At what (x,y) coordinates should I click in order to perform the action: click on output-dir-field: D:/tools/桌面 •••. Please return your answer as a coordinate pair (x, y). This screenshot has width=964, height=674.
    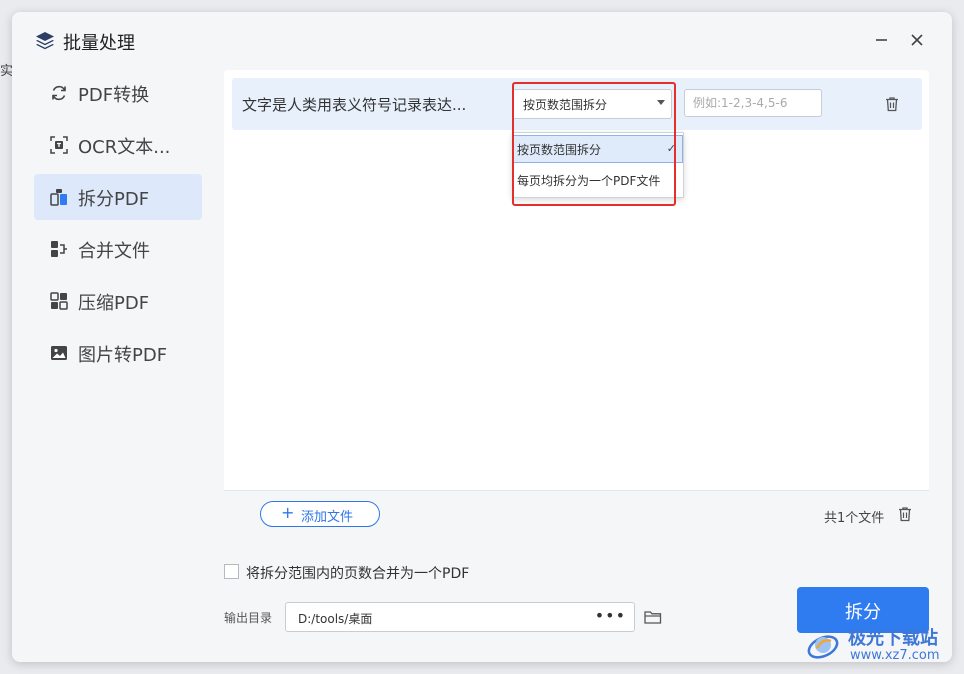
    Looking at the image, I should click on (460, 617).